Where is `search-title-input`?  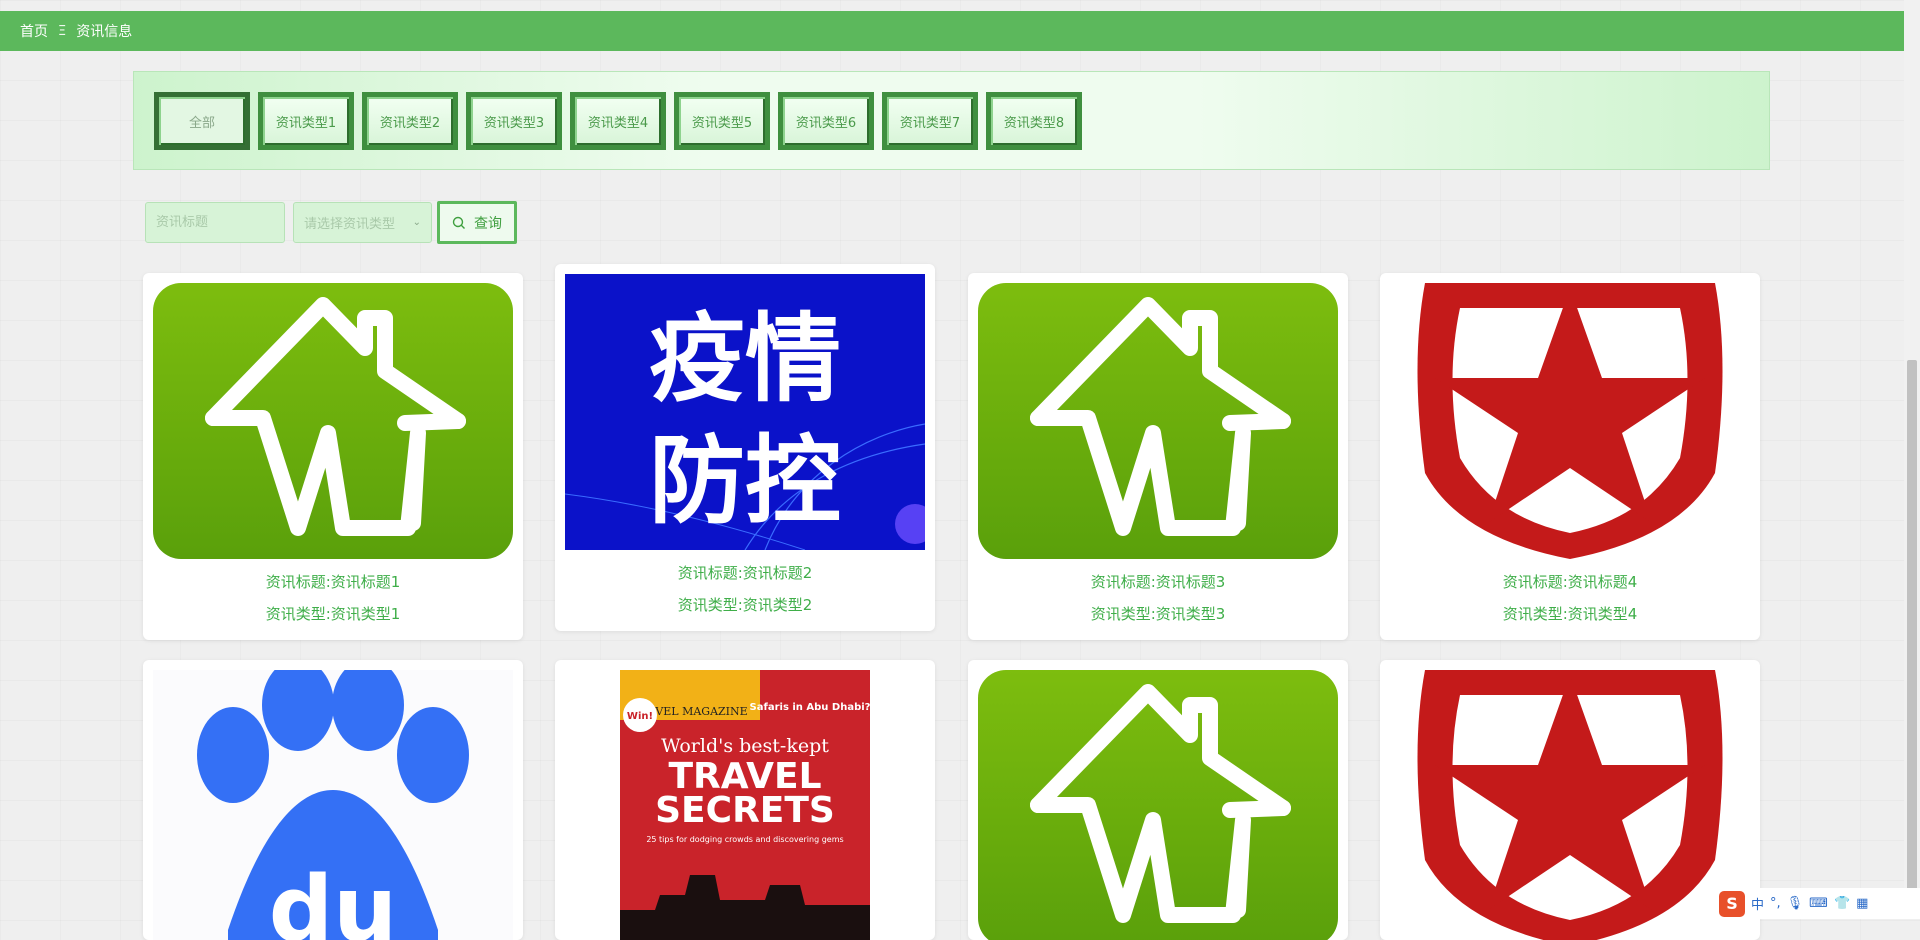
search-title-input is located at coordinates (215, 222).